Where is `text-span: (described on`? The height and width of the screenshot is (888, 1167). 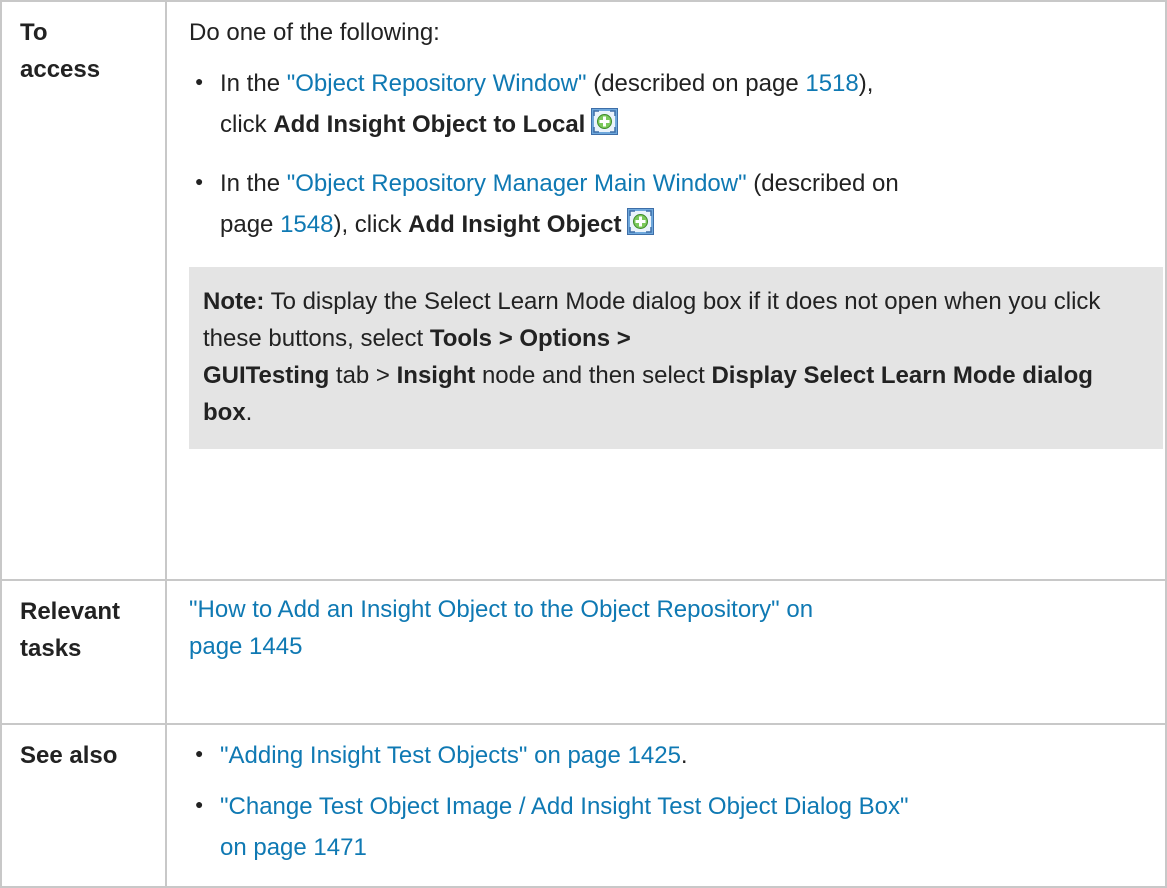 text-span: (described on is located at coordinates (822, 183).